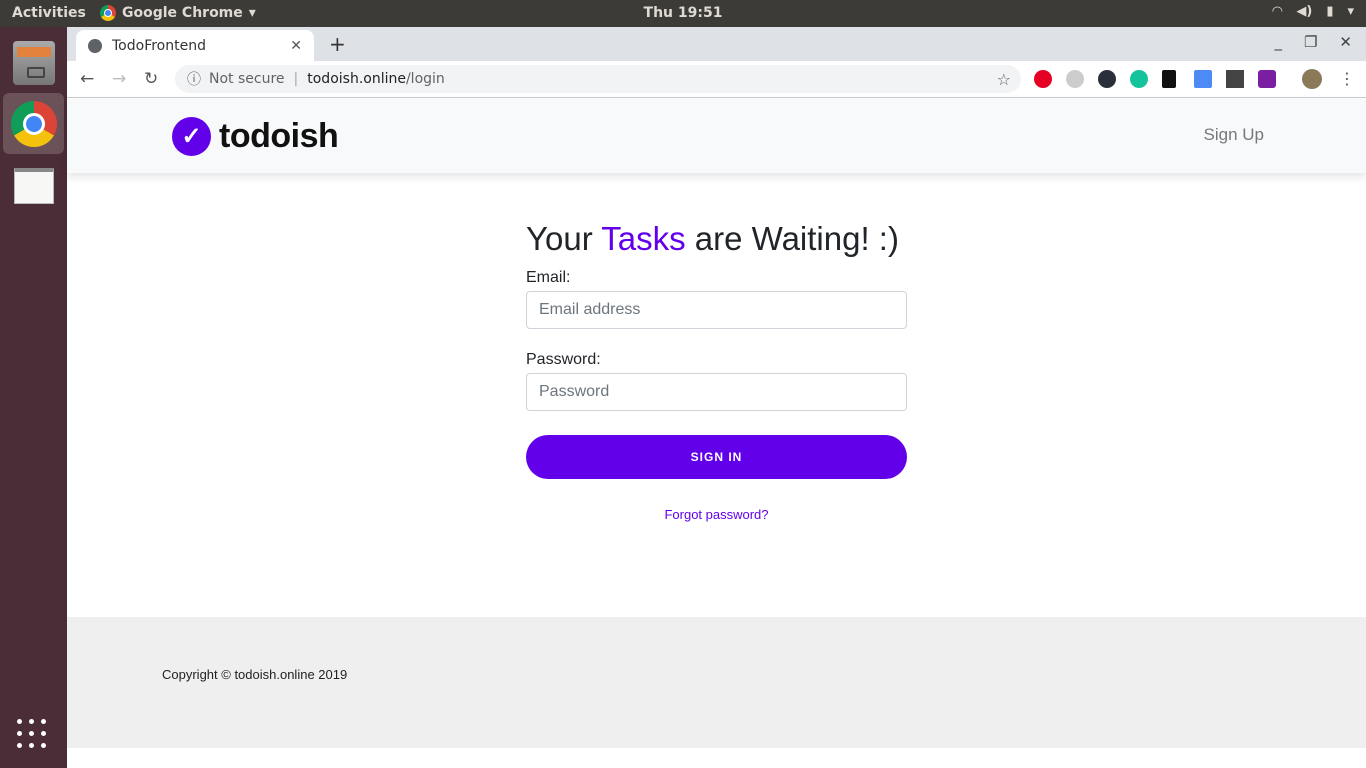  I want to click on dock-files, so click(33, 62).